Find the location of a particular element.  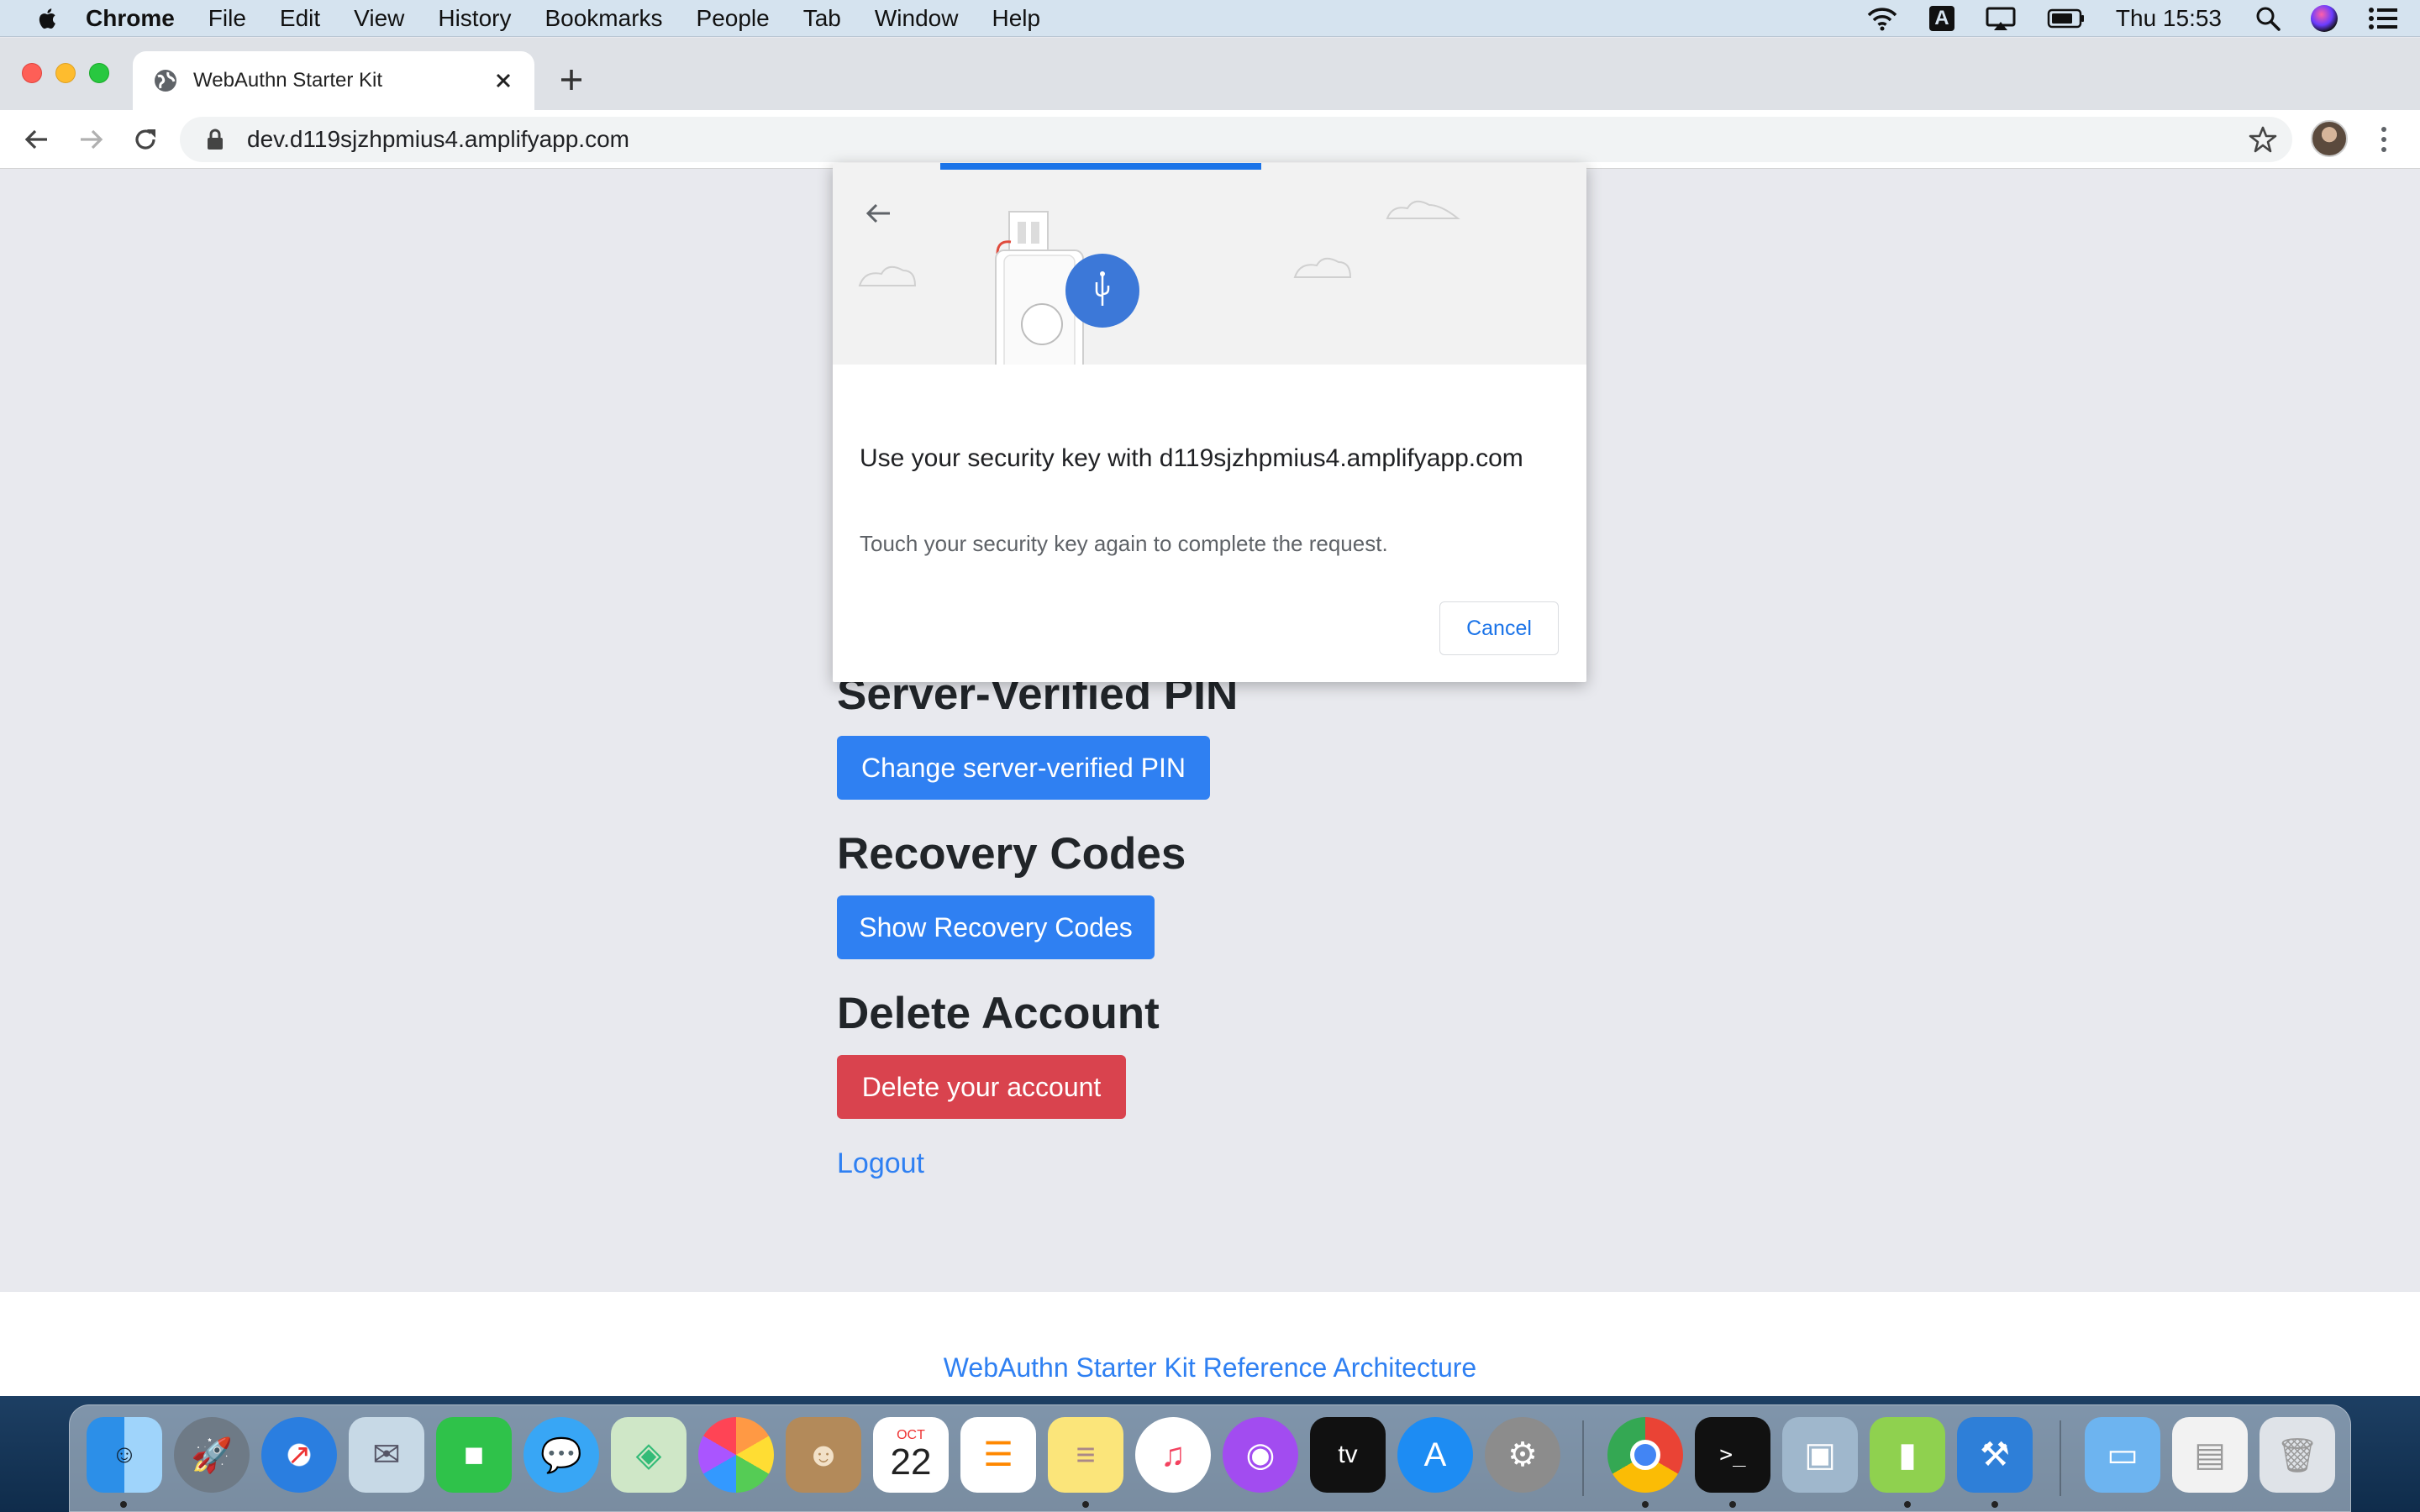

show-recovery-codes-button: Show Recovery Codes is located at coordinates (996, 927).